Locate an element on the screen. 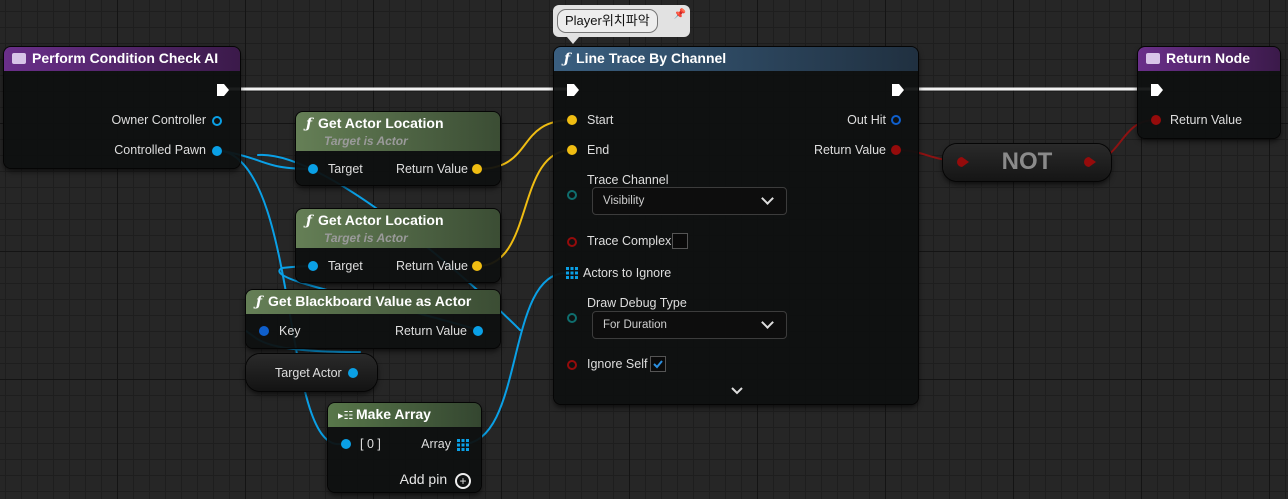 Image resolution: width=1288 pixels, height=499 pixels. owner-controller-label: Owner Controller is located at coordinates (158, 120).